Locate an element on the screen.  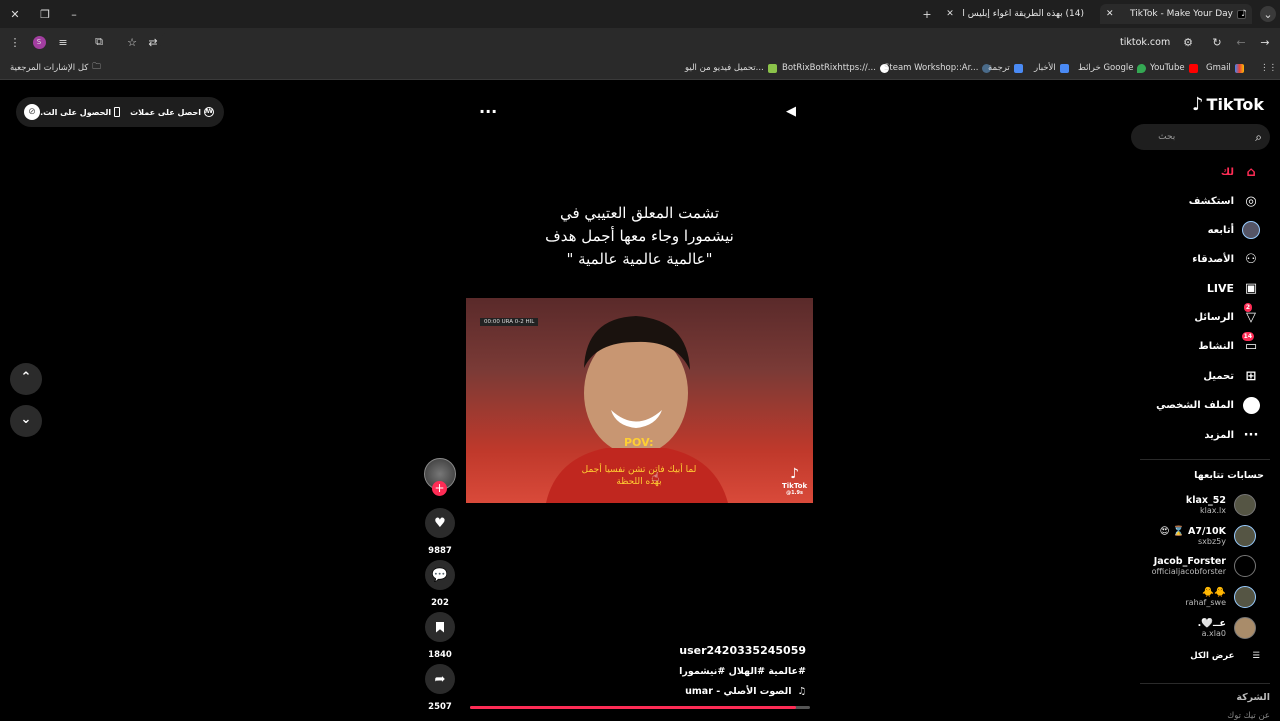
previous-video-button: ⌃ is located at coordinates (26, 379).